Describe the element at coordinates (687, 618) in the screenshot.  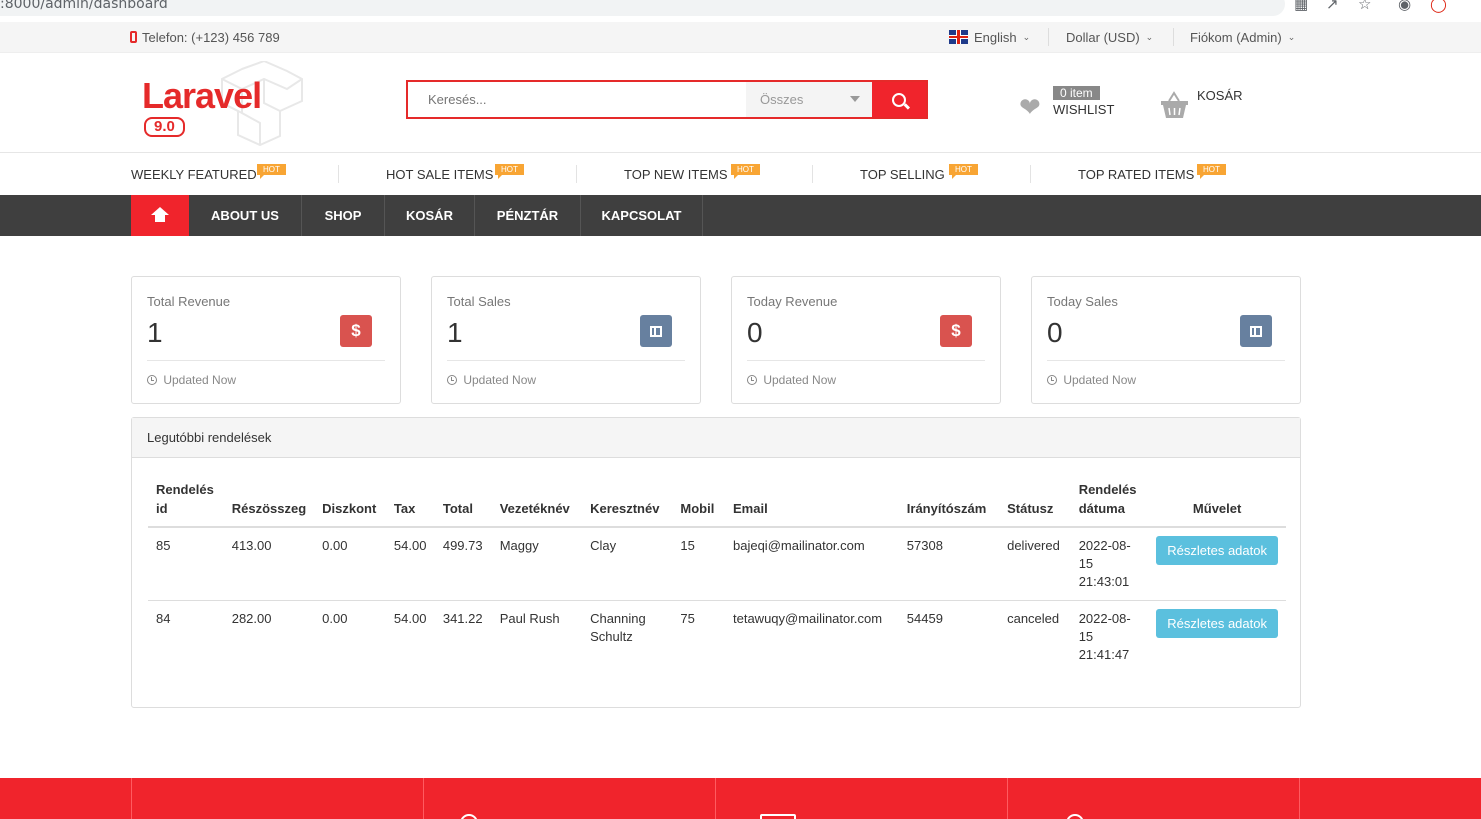
I see `cell-mobile: 75` at that location.